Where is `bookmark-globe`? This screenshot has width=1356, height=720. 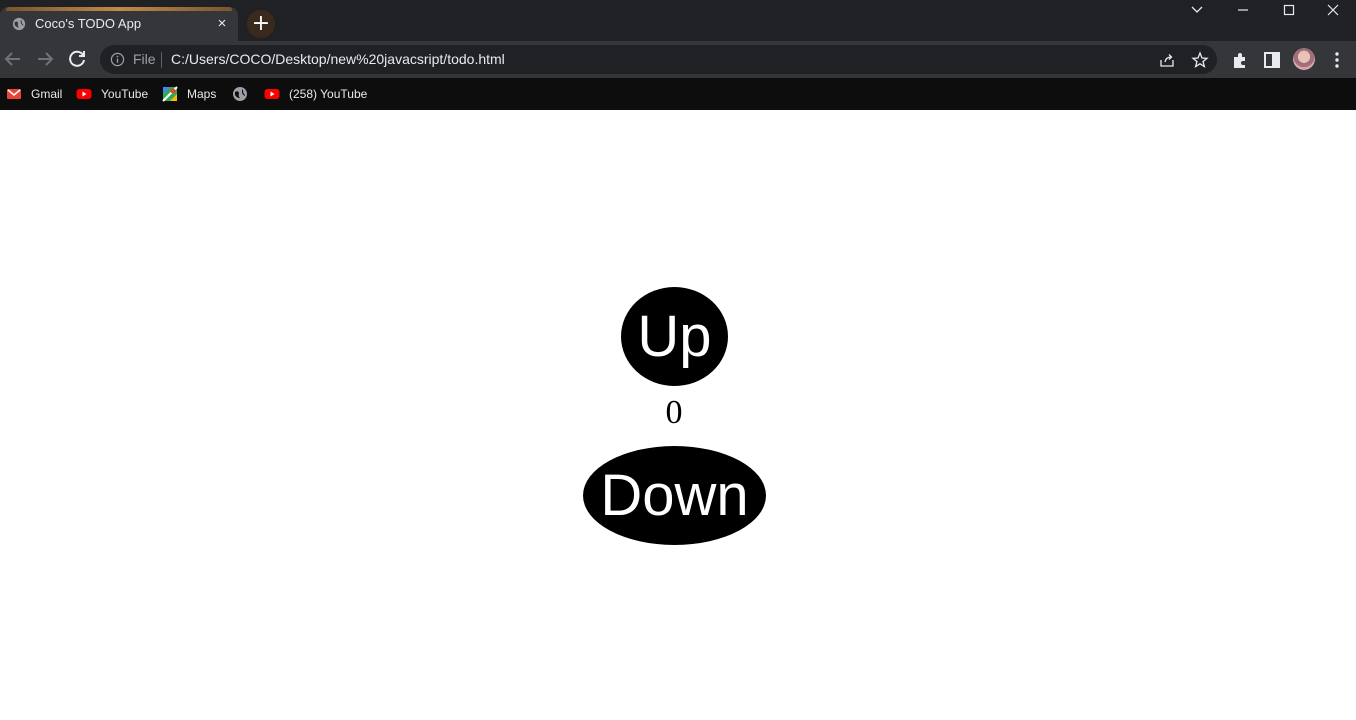
bookmark-globe is located at coordinates (244, 94).